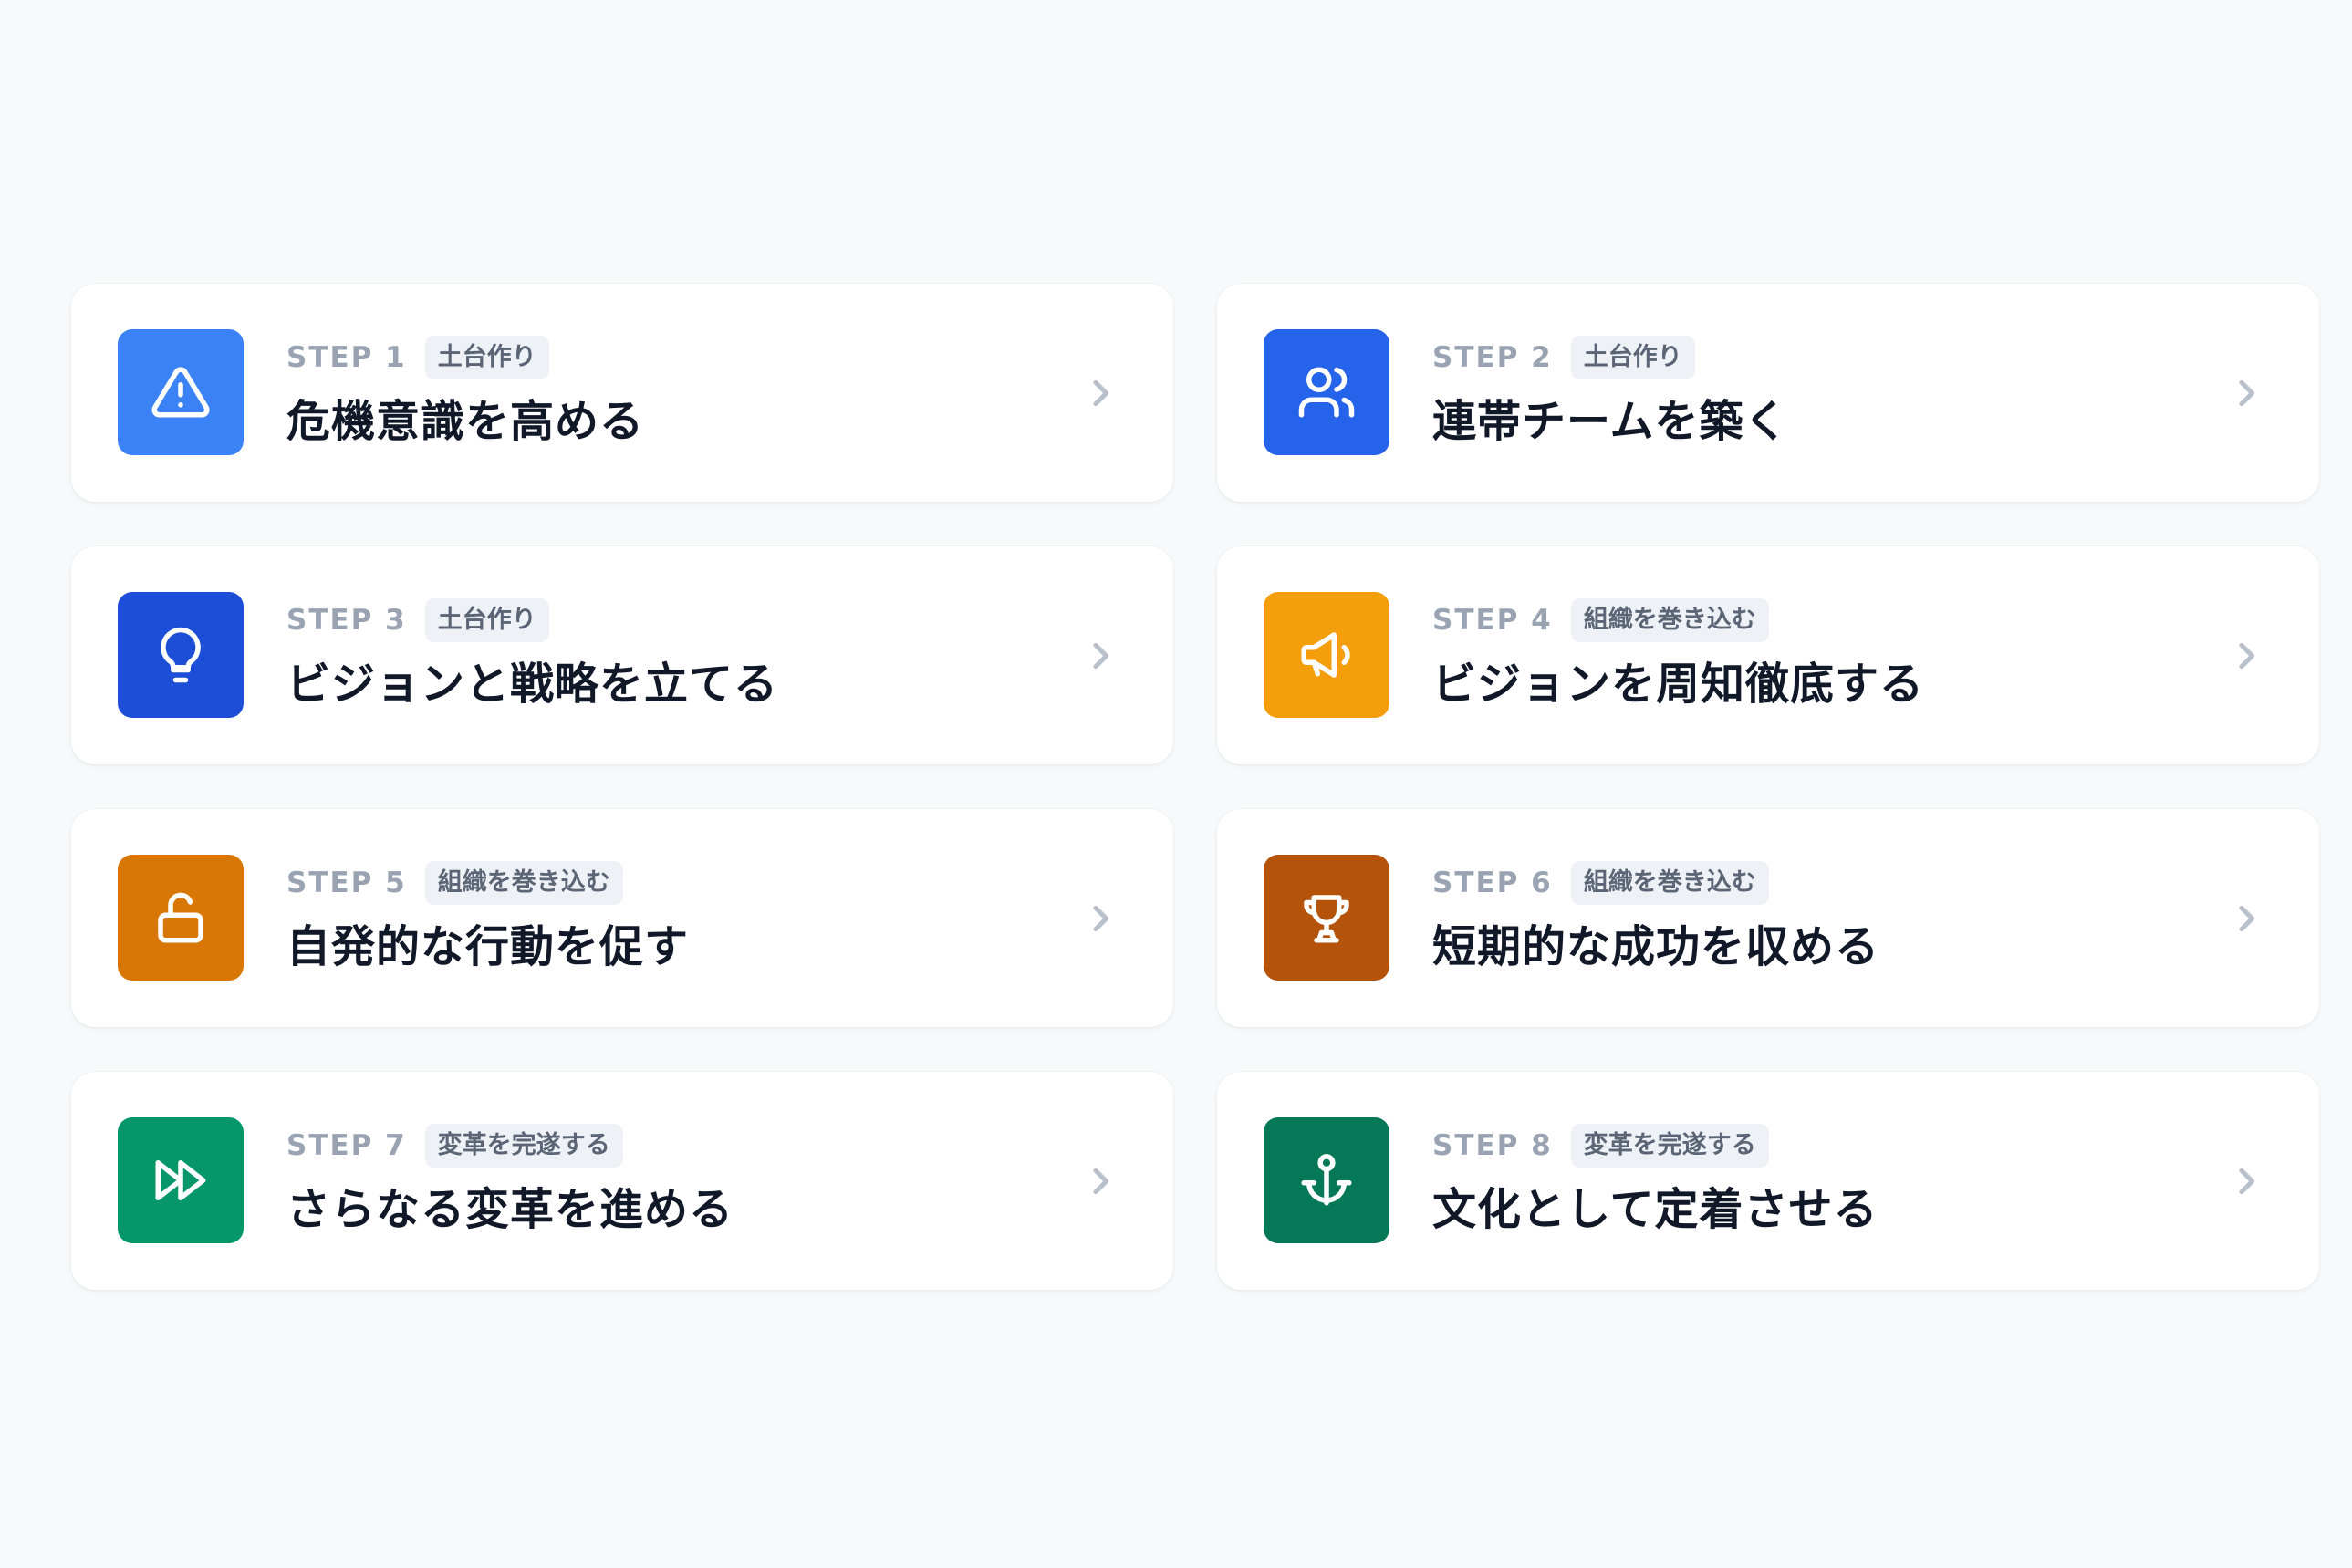 Image resolution: width=2352 pixels, height=1568 pixels. Describe the element at coordinates (1610, 421) in the screenshot. I see `step-title: 連帯チームを築く` at that location.